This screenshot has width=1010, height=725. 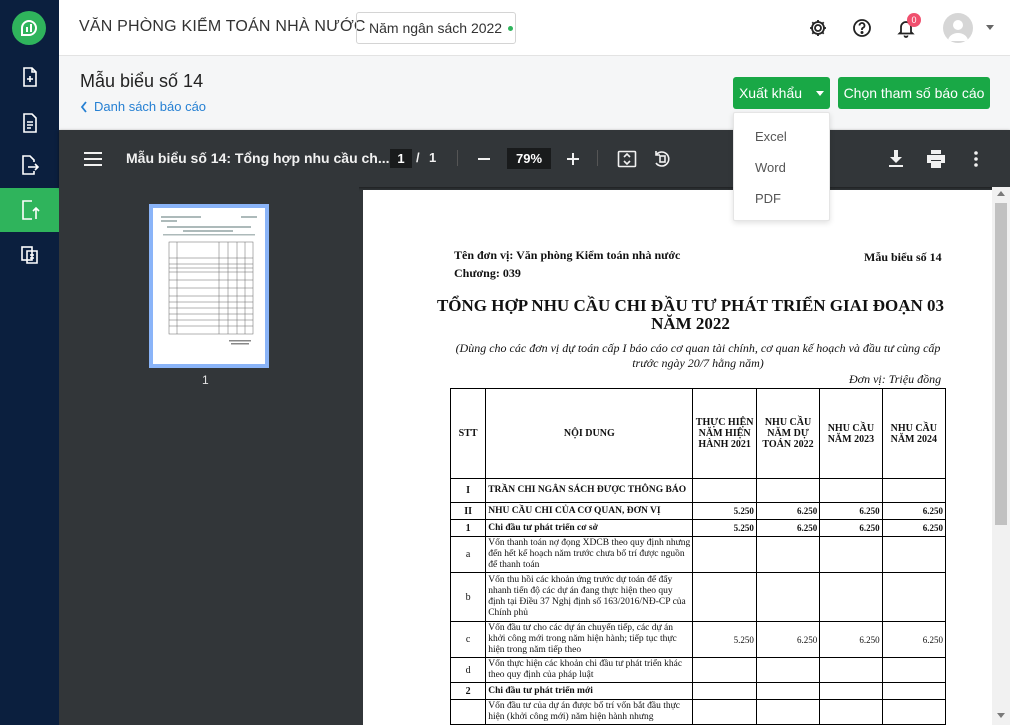 I want to click on scroll-down-arrow-icon, so click(x=1001, y=715).